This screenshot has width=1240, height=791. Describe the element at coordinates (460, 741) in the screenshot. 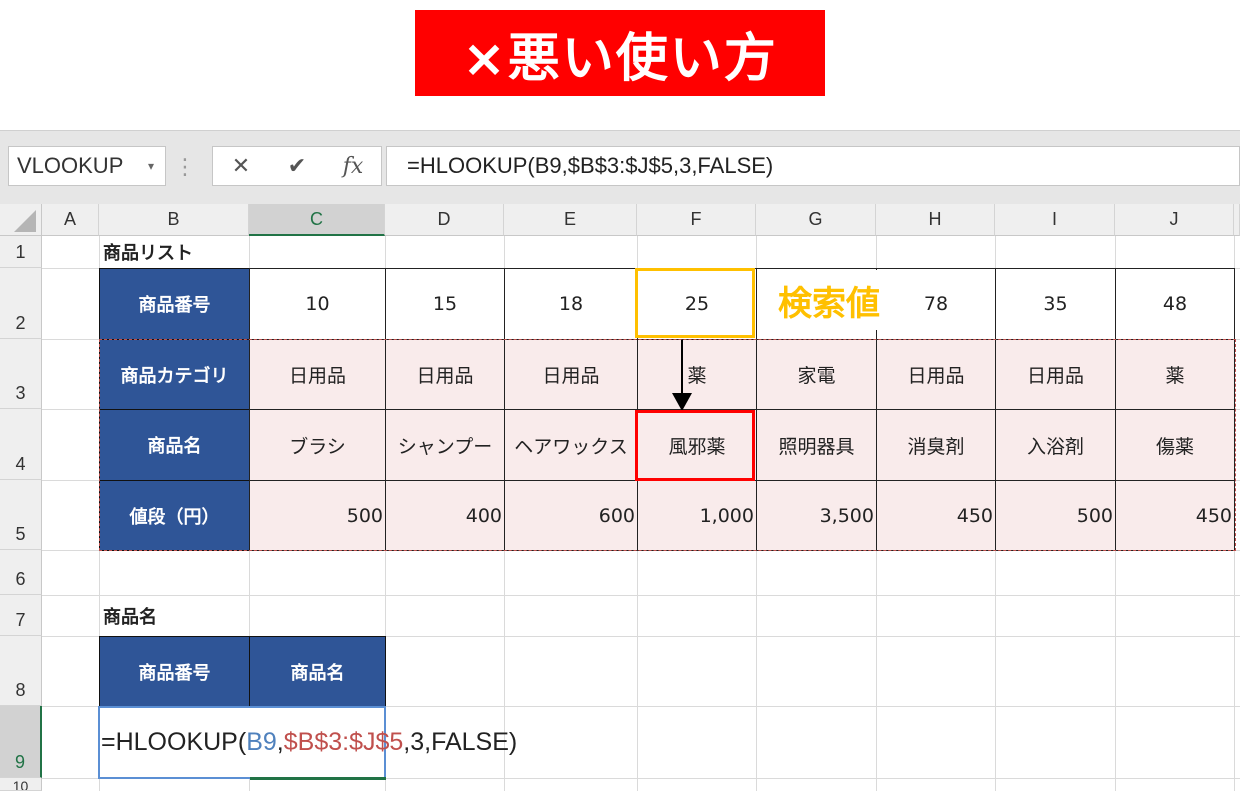

I see `formula-suffix: ,3,FALSE)` at that location.